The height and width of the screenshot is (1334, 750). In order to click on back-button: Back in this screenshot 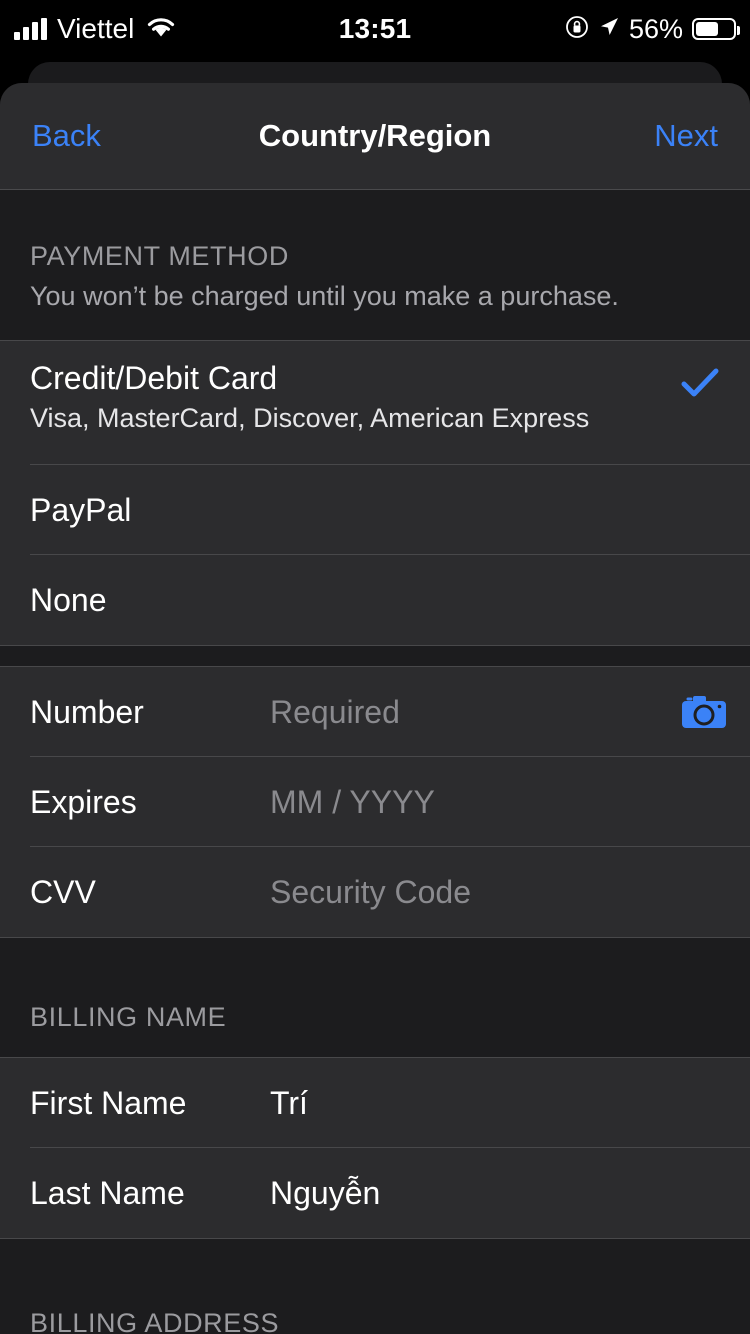, I will do `click(66, 136)`.